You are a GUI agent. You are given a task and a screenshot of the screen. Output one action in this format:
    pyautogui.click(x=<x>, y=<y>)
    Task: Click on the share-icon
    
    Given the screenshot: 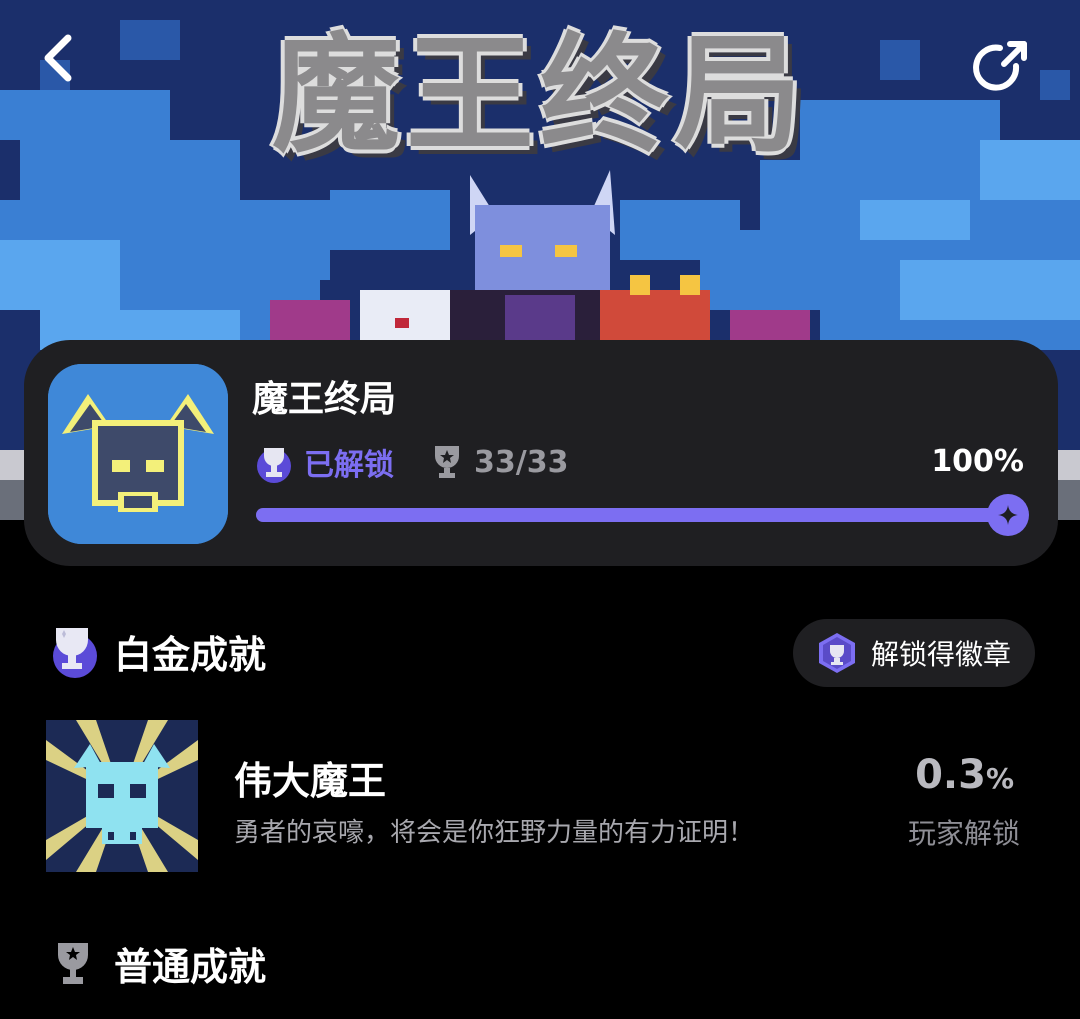 What is the action you would take?
    pyautogui.click(x=1000, y=66)
    